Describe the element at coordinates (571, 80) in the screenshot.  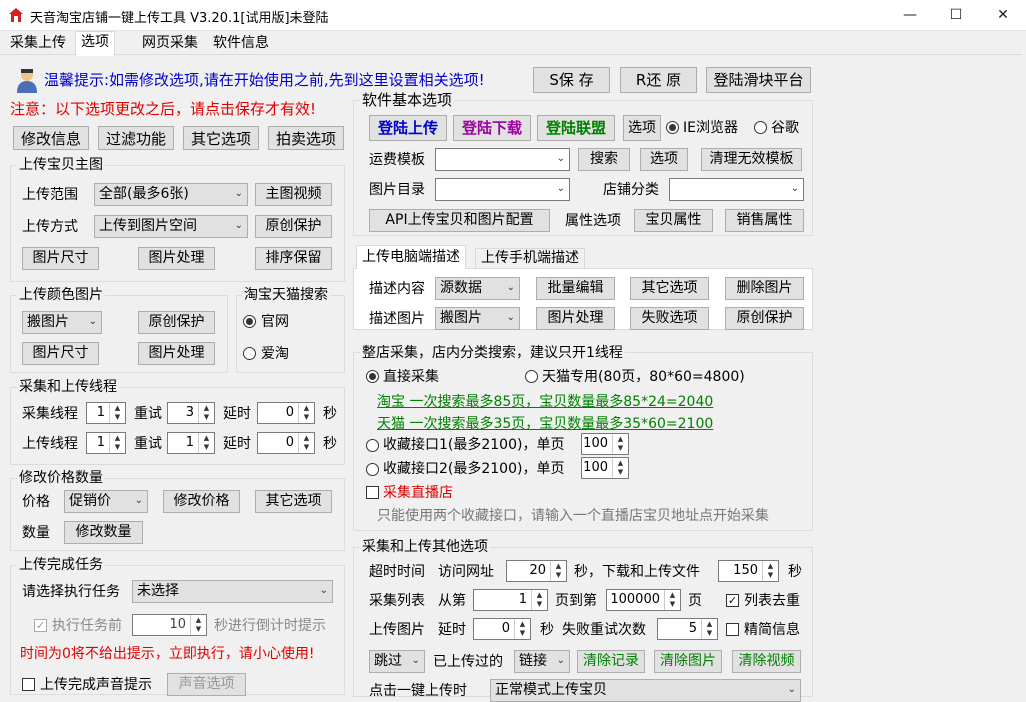
I see `save-button: S保 存` at that location.